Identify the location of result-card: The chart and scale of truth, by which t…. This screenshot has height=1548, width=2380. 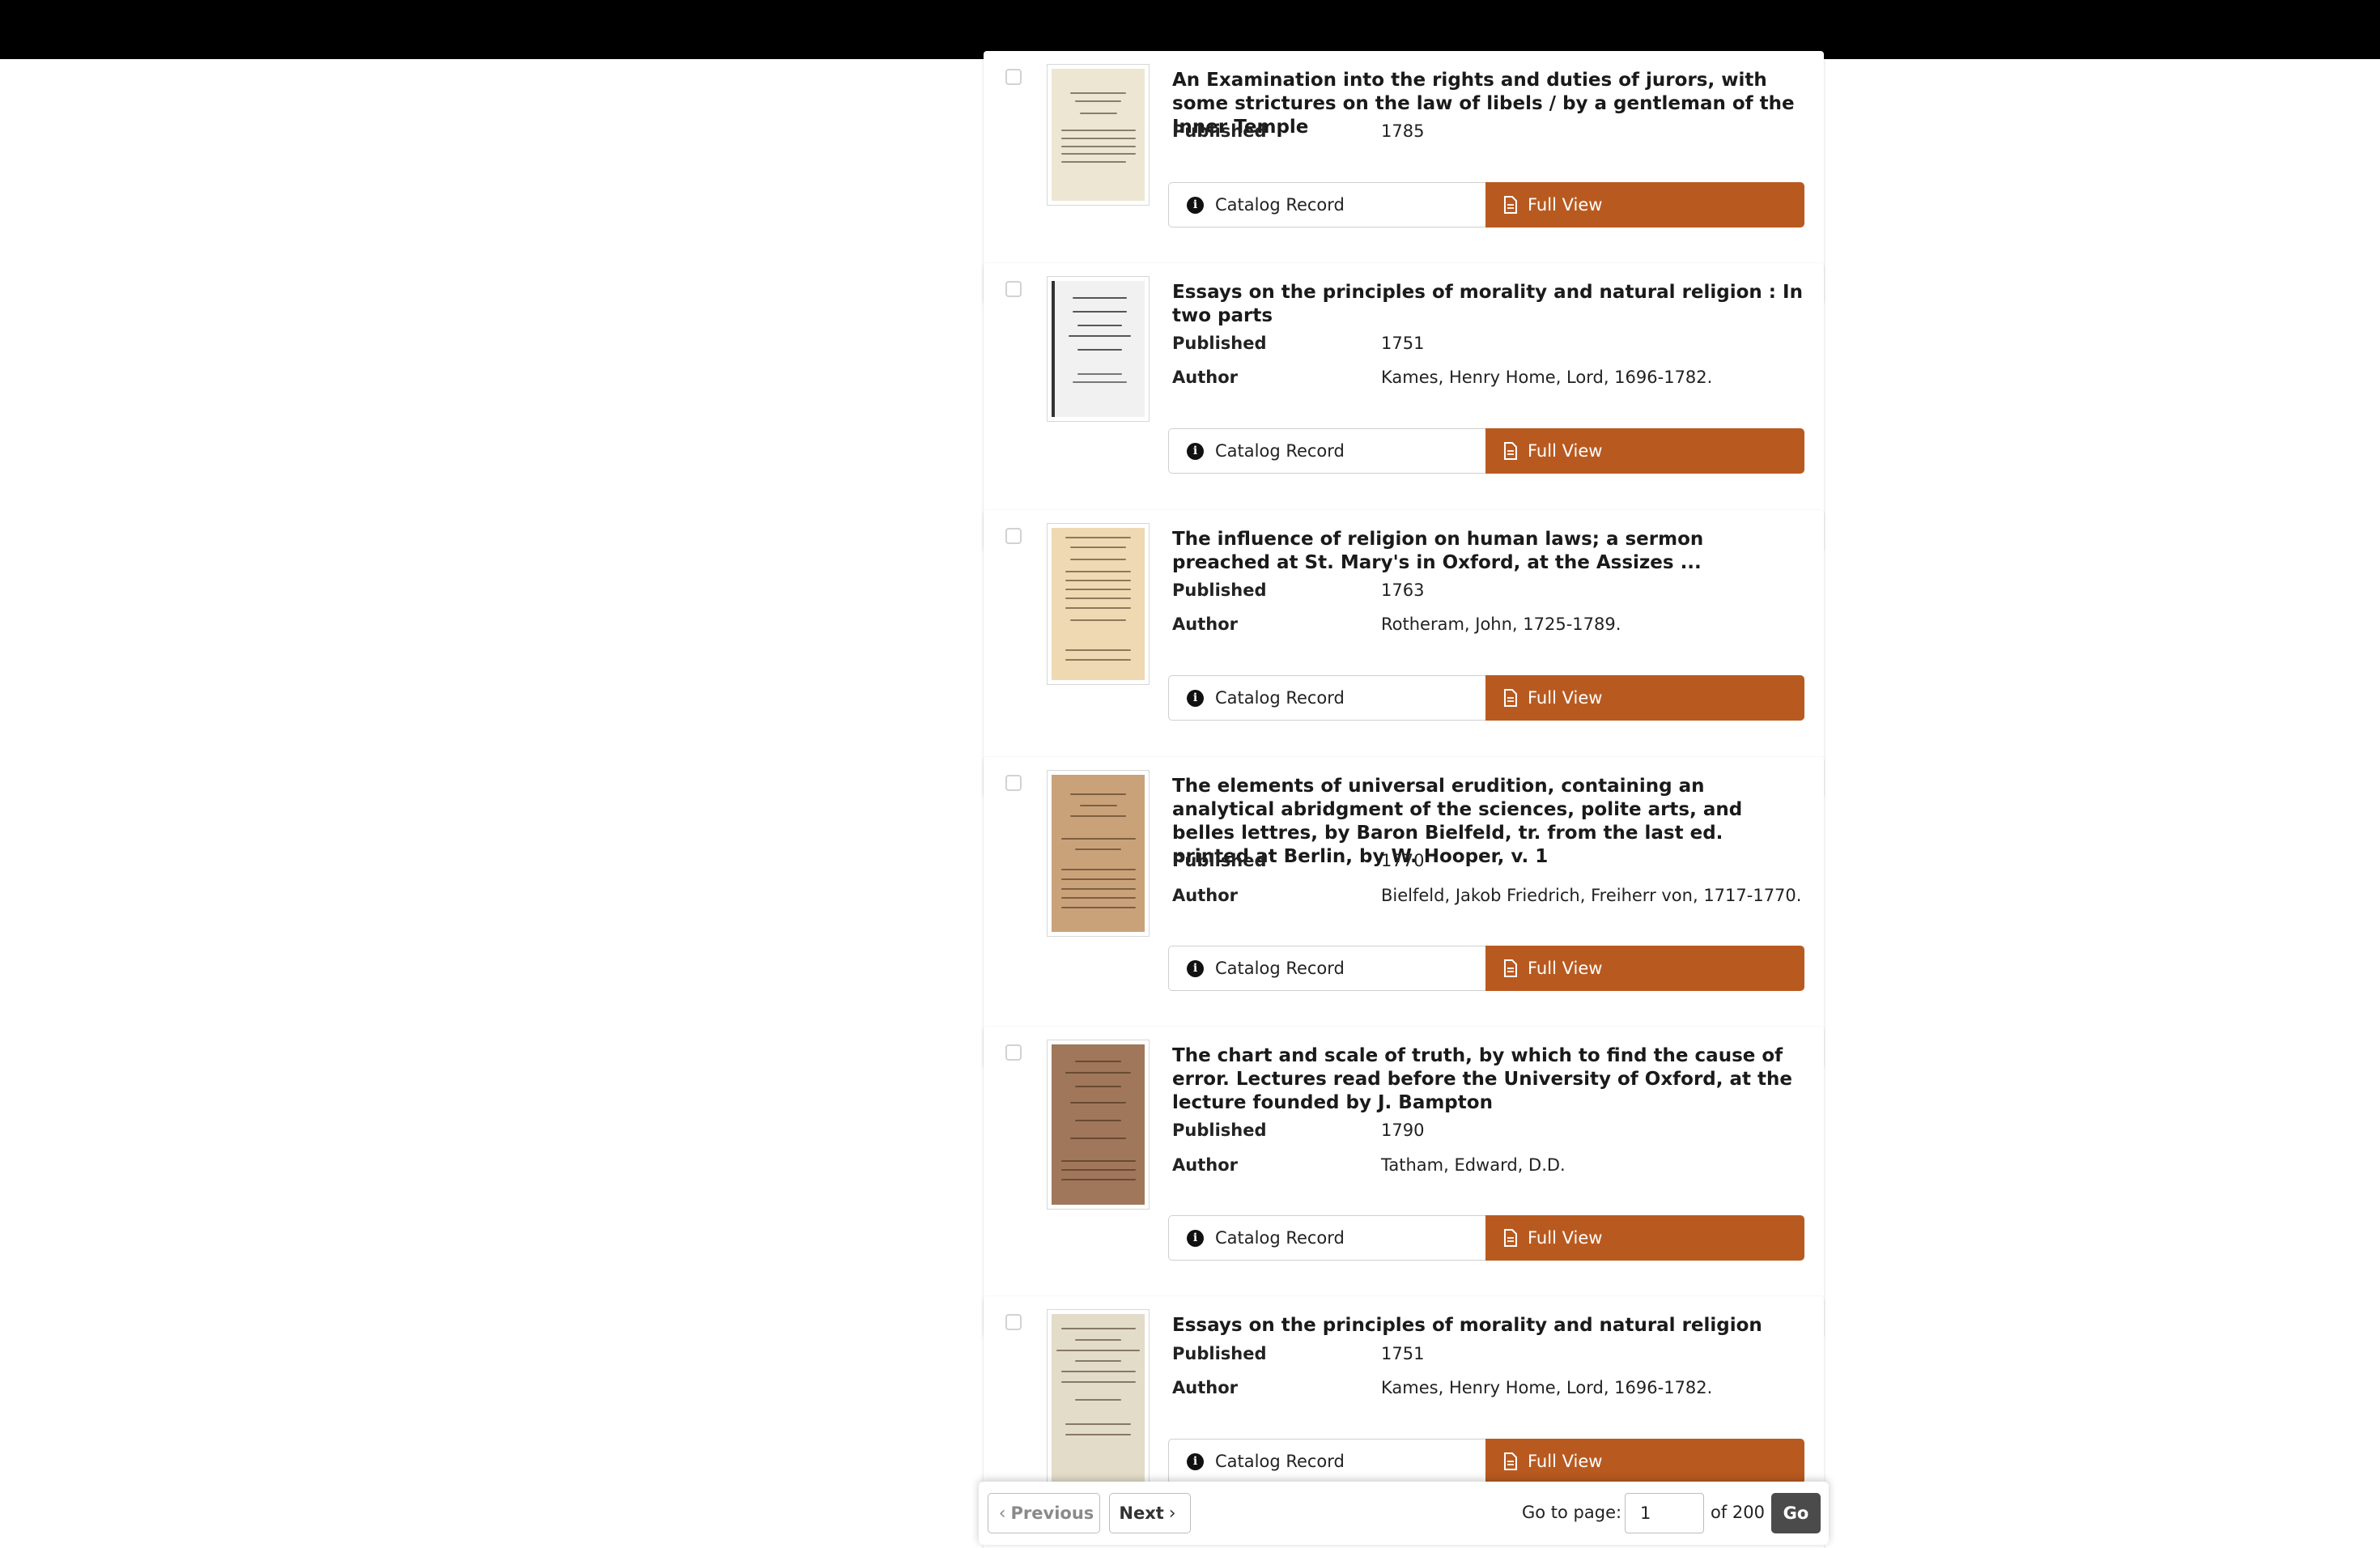
(1404, 1182).